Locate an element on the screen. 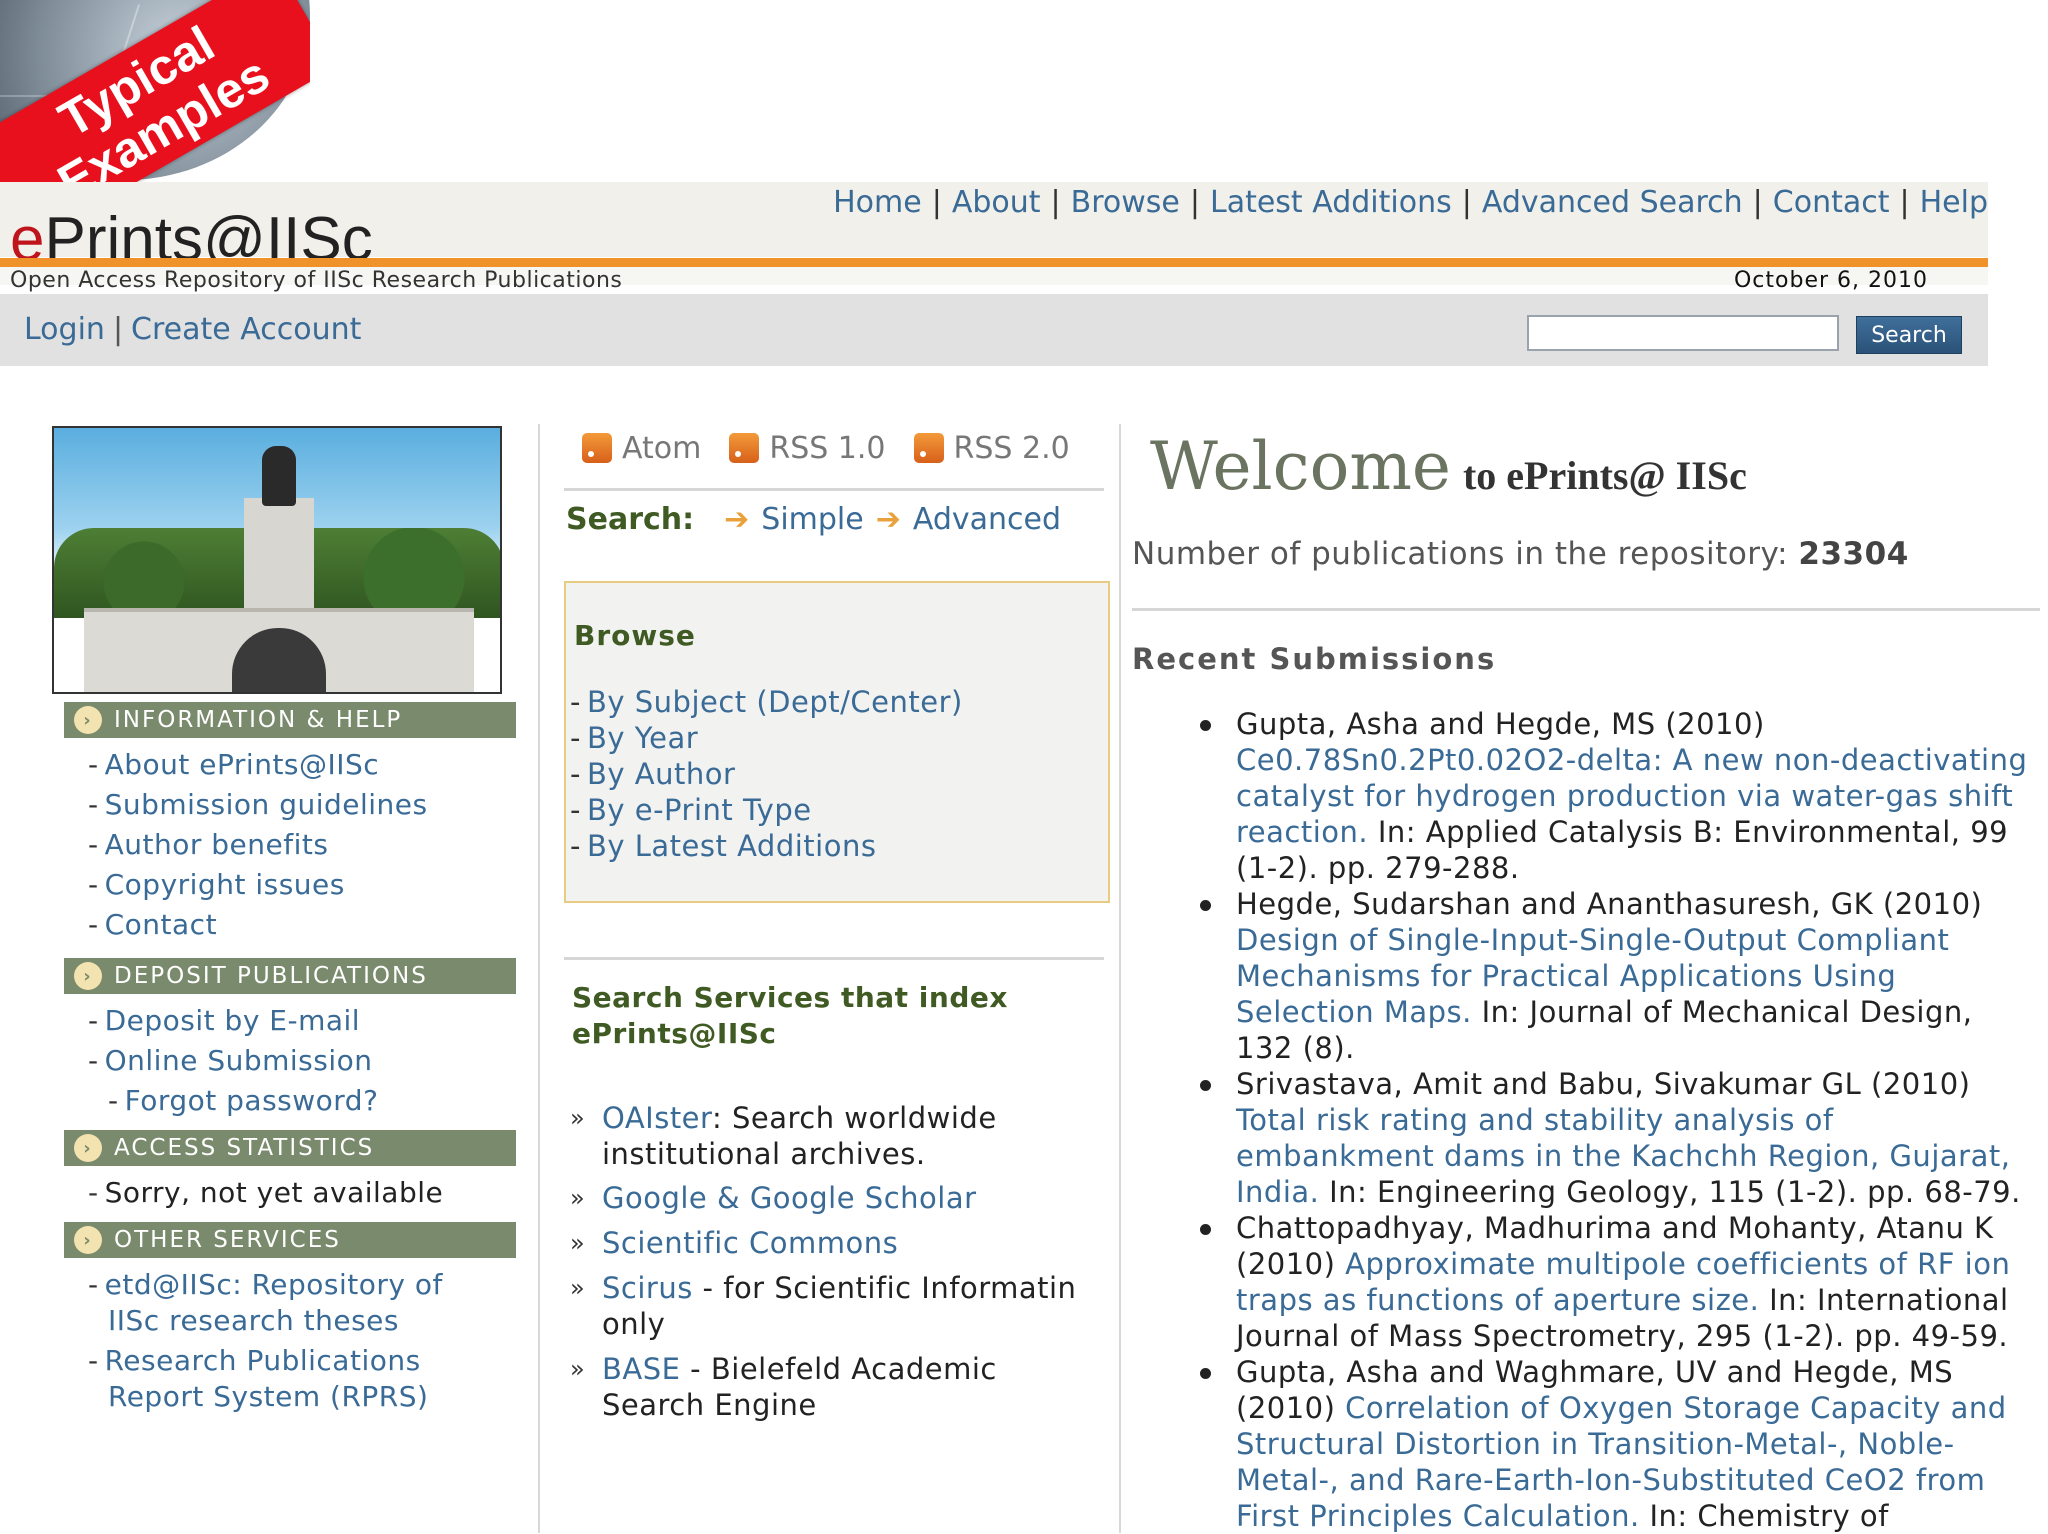 The height and width of the screenshot is (1534, 2048). welcome-small: to ePrints@ IISc is located at coordinates (1604, 475).